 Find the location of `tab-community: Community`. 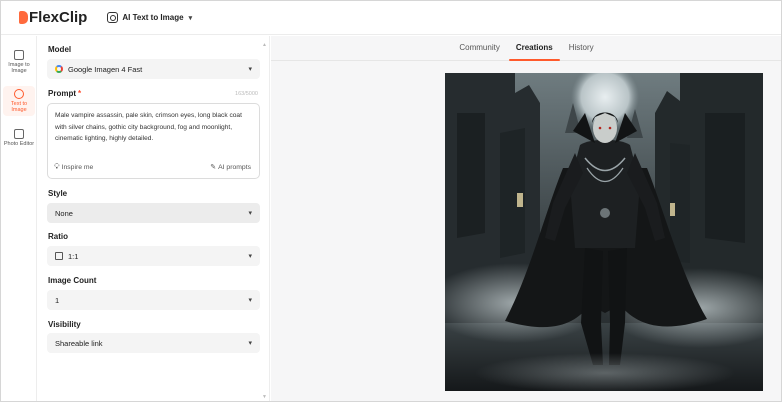

tab-community: Community is located at coordinates (479, 48).